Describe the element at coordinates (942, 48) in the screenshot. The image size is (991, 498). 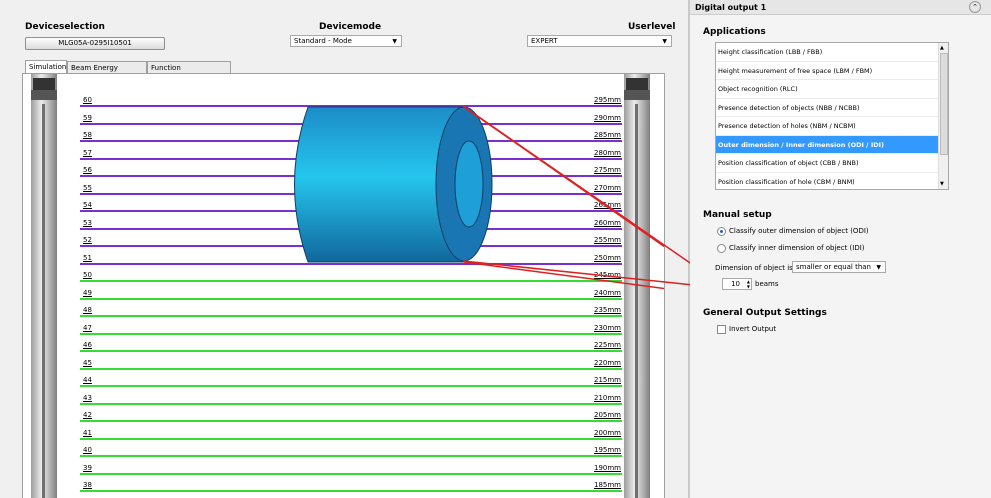
I see `scroll-up-icon: ▲` at that location.